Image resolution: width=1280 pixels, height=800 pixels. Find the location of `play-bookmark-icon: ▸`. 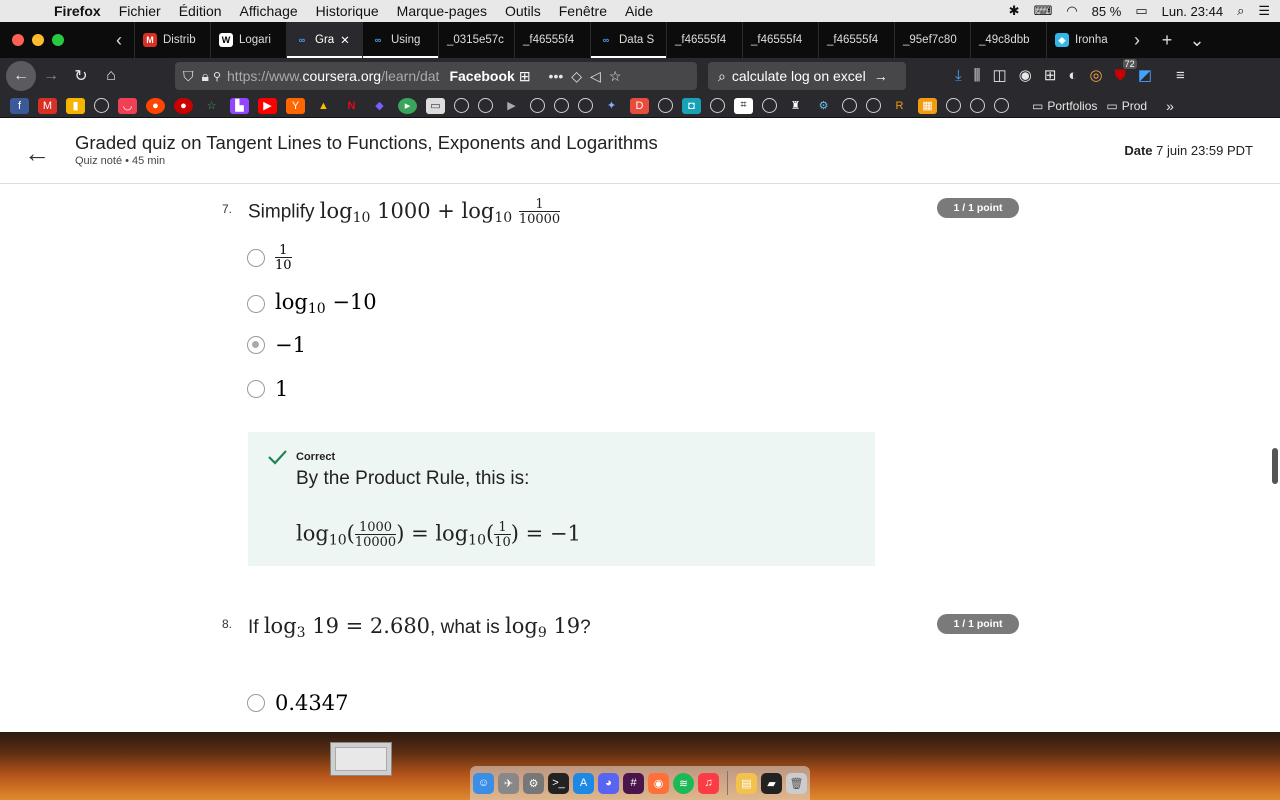

play-bookmark-icon: ▸ is located at coordinates (407, 105).